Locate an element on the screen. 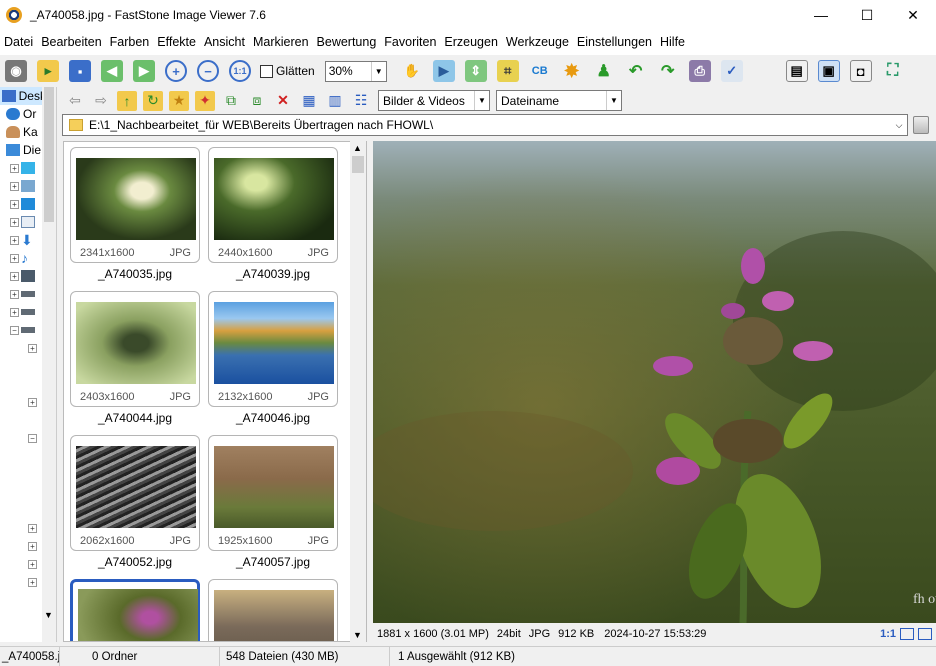  status-file-count: 548 Dateien (430 MB) is located at coordinates (305, 656).